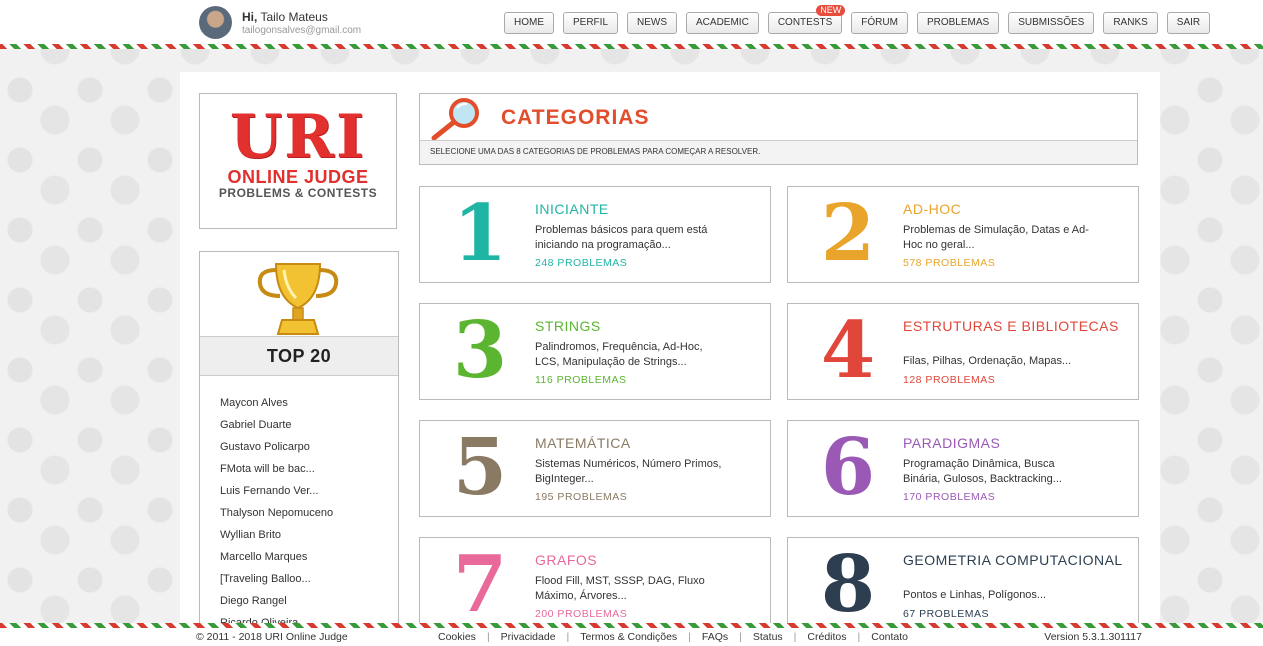  Describe the element at coordinates (889, 637) in the screenshot. I see `footer-link-contato: Contato` at that location.